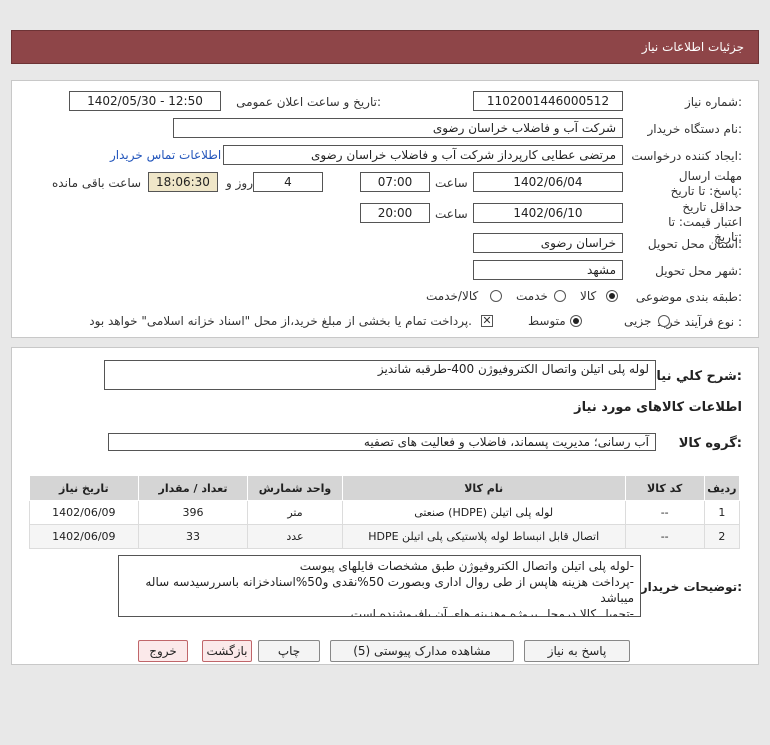 The image size is (770, 745). Describe the element at coordinates (548, 243) in the screenshot. I see `province-field: خراسان رضوی` at that location.